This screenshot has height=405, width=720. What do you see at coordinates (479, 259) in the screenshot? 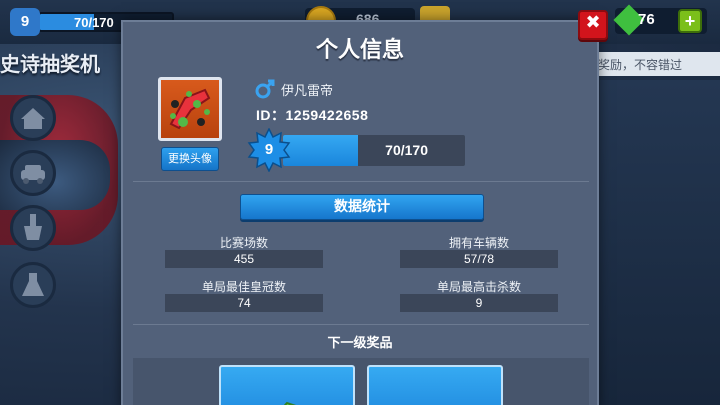
I see `stat-value-vehicles: 57/78` at bounding box center [479, 259].